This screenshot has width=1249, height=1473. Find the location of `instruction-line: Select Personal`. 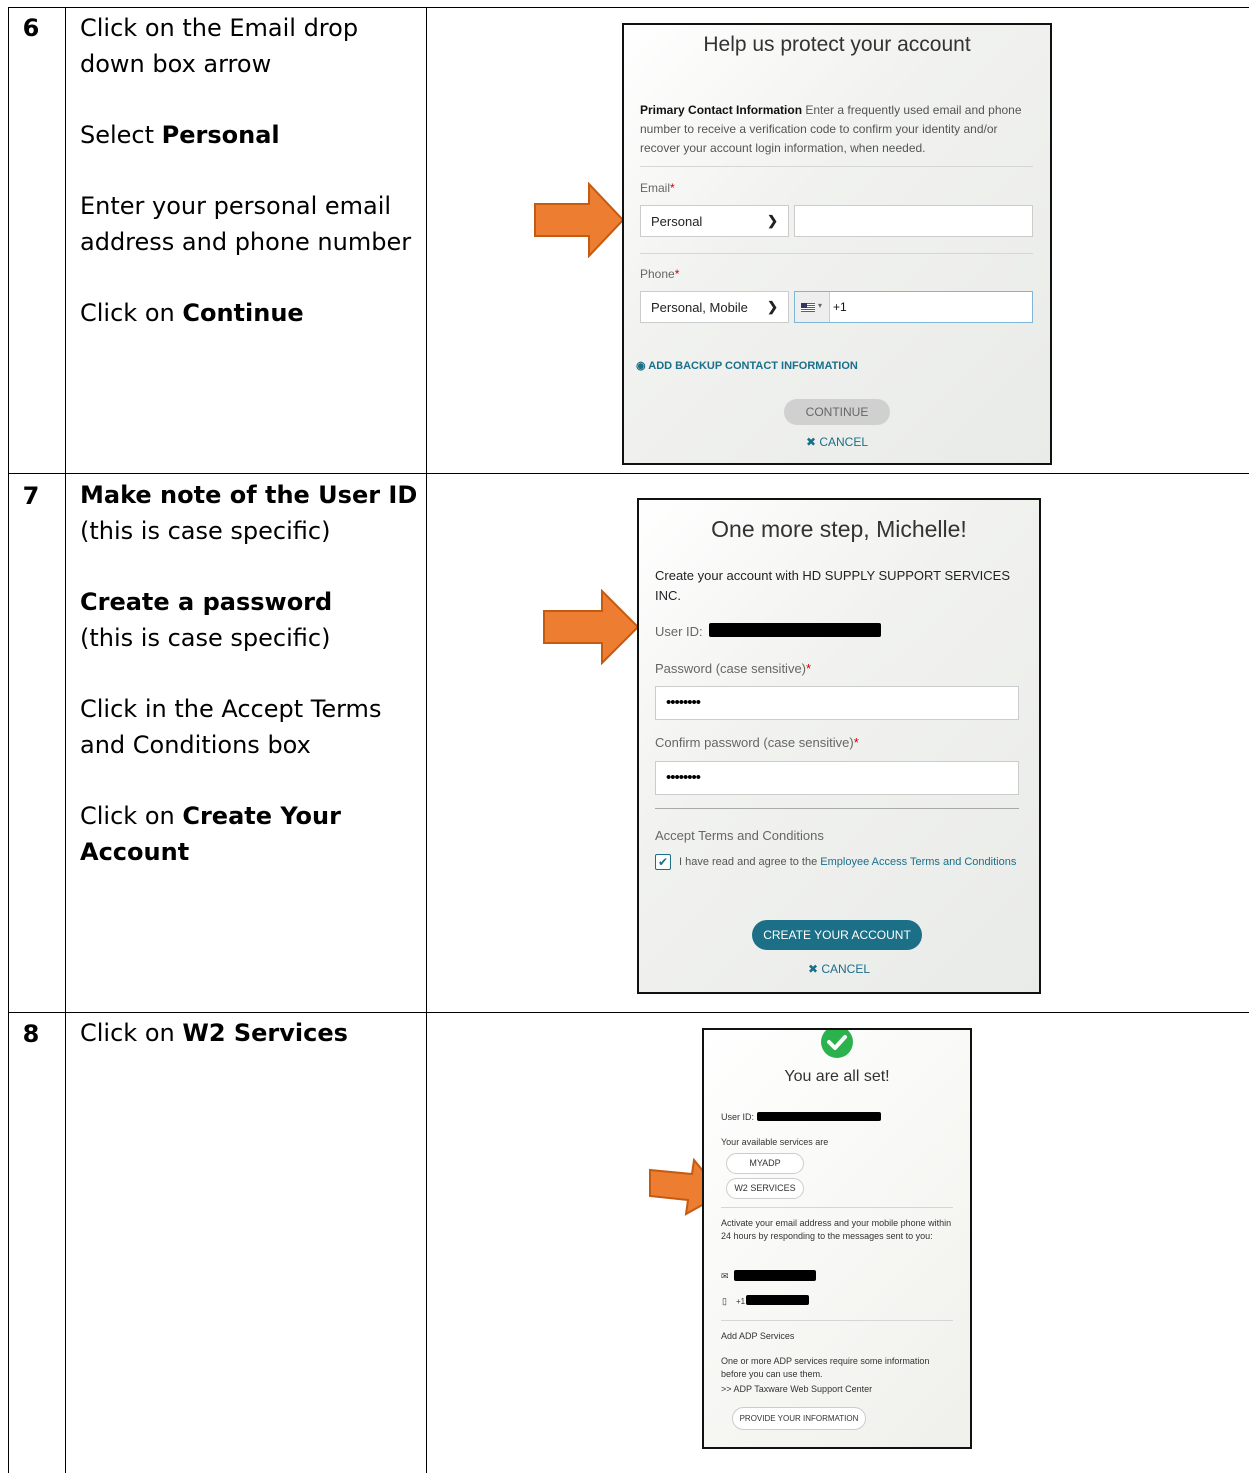

instruction-line: Select Personal is located at coordinates (180, 135).